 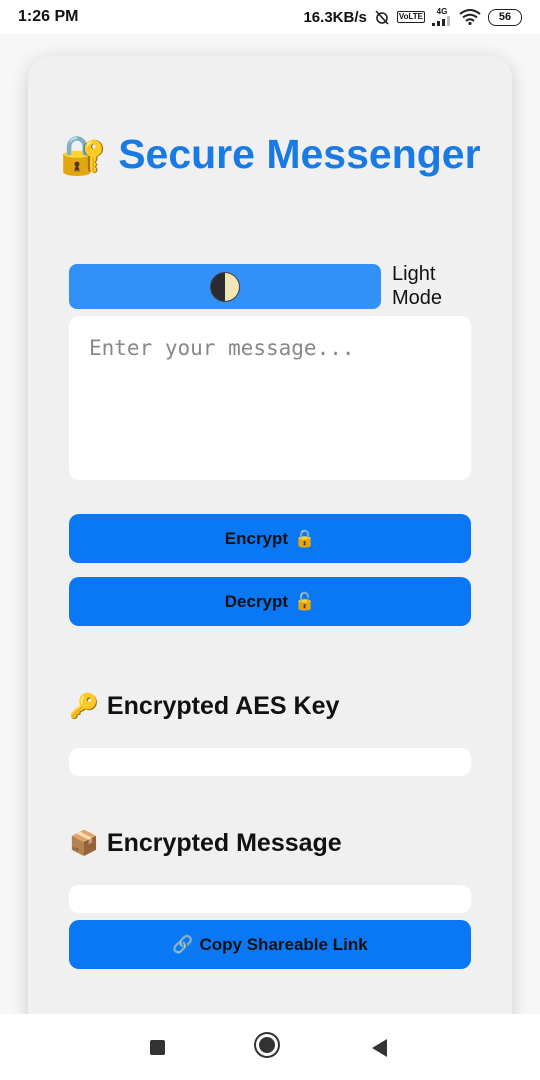 What do you see at coordinates (470, 17) in the screenshot?
I see `wifi-icon` at bounding box center [470, 17].